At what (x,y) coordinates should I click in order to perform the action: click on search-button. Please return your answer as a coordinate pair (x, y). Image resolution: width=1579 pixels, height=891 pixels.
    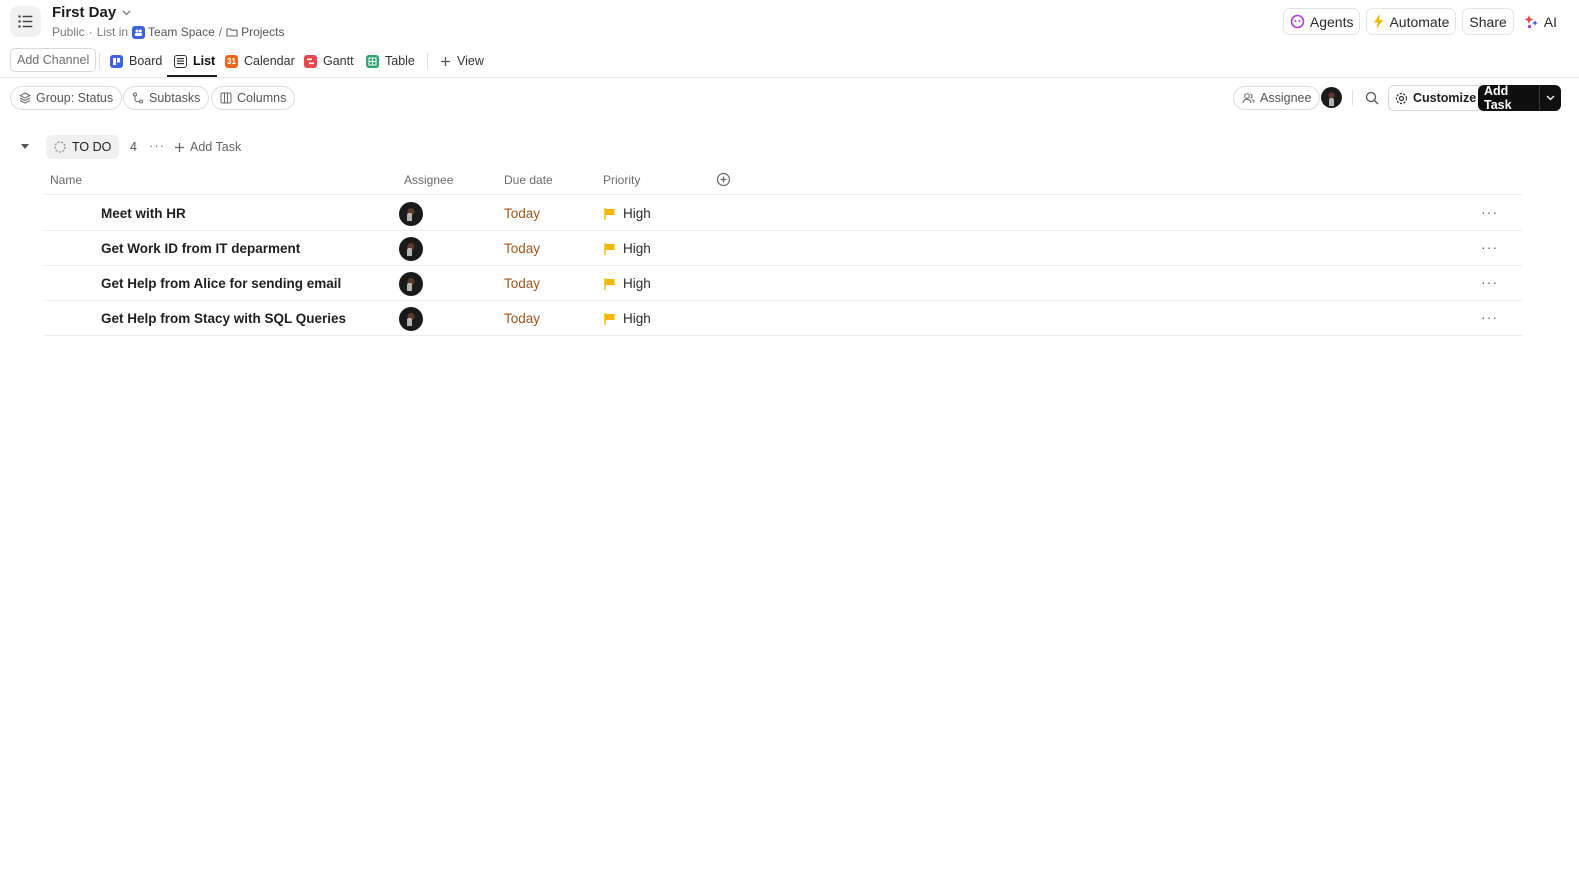
    Looking at the image, I should click on (1372, 98).